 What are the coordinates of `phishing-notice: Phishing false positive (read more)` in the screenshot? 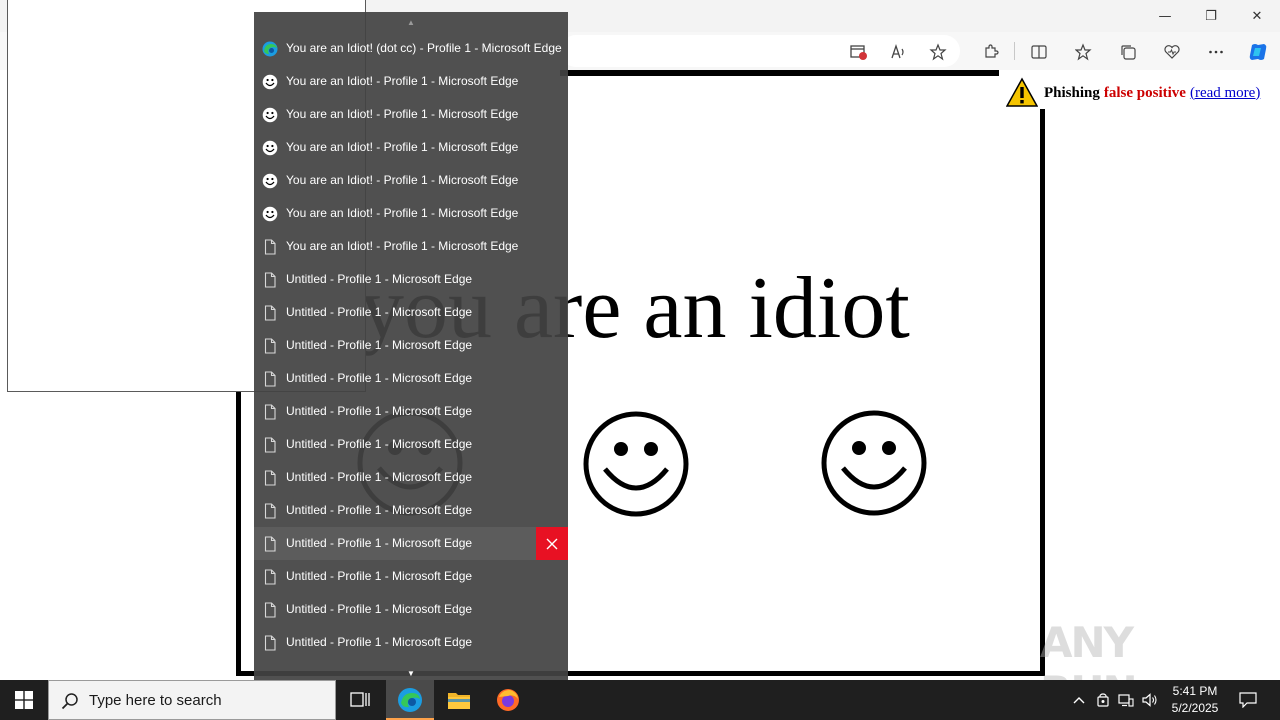 It's located at (1133, 93).